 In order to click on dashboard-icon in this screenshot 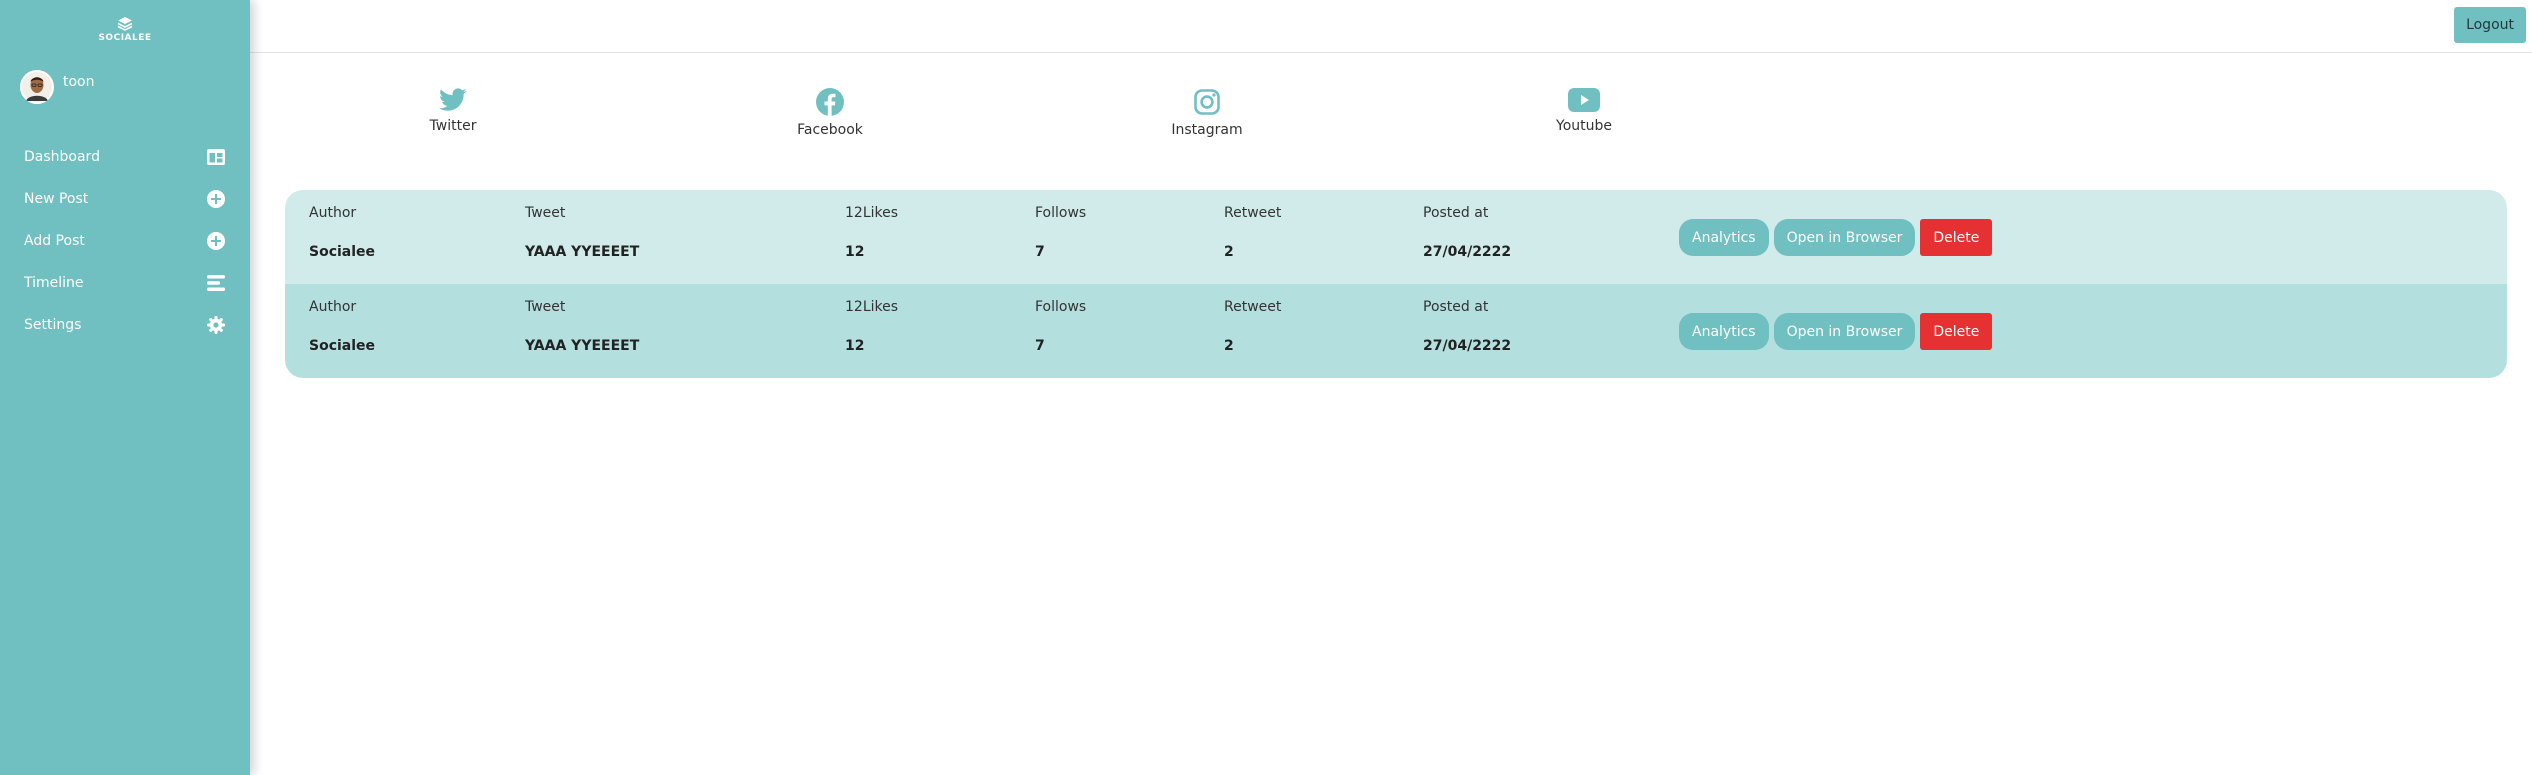, I will do `click(216, 157)`.